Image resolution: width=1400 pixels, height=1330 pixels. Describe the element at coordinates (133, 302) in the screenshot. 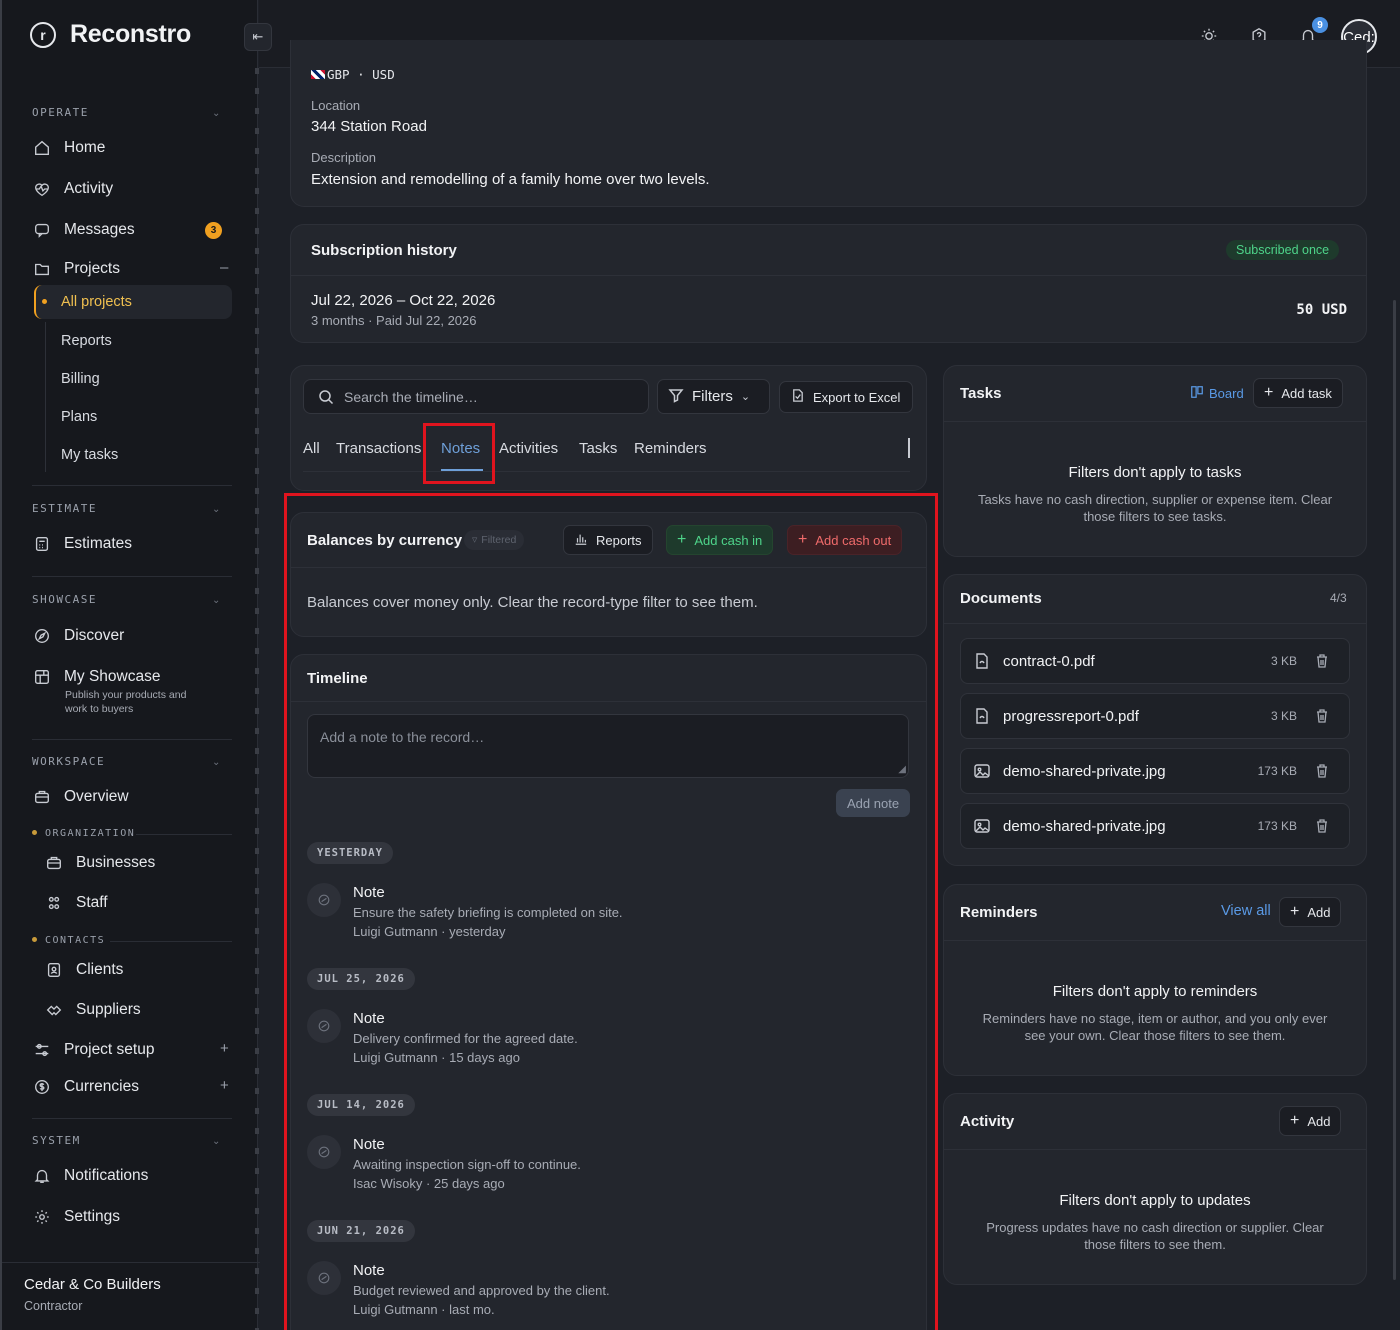

I see `sub-all-projects: All projects` at that location.